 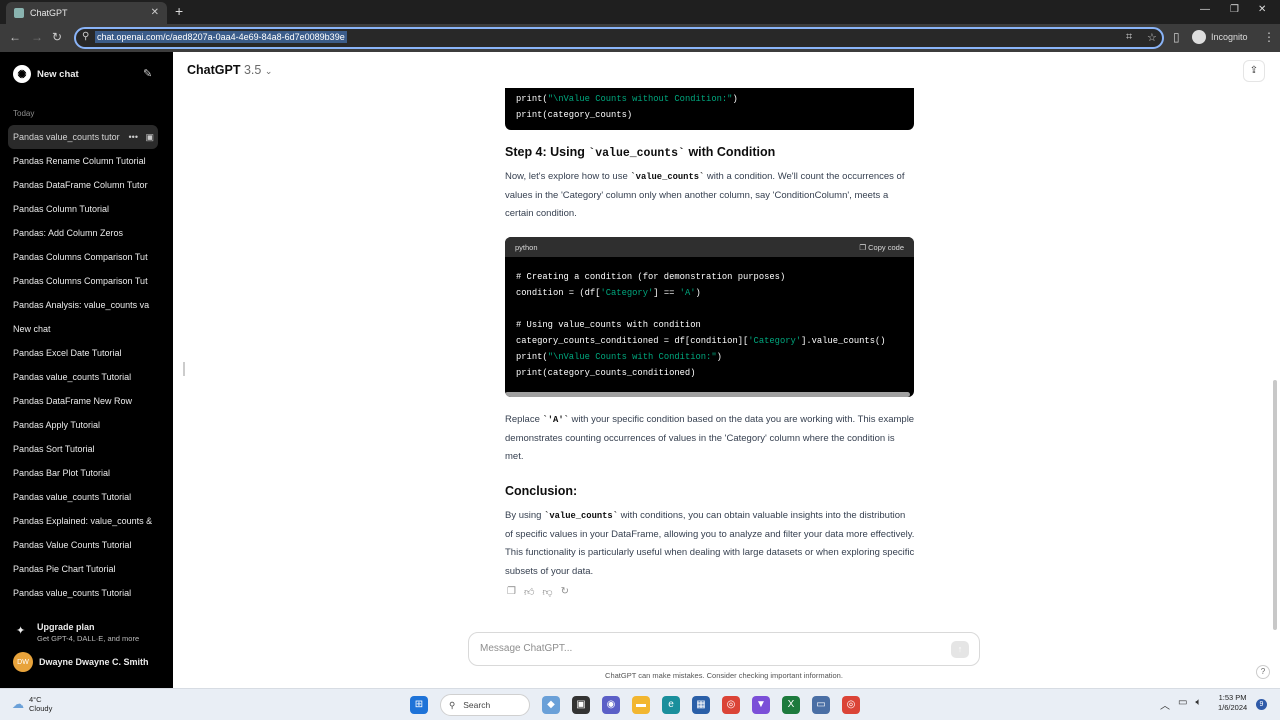 What do you see at coordinates (671, 705) in the screenshot?
I see `edge-icon: e` at bounding box center [671, 705].